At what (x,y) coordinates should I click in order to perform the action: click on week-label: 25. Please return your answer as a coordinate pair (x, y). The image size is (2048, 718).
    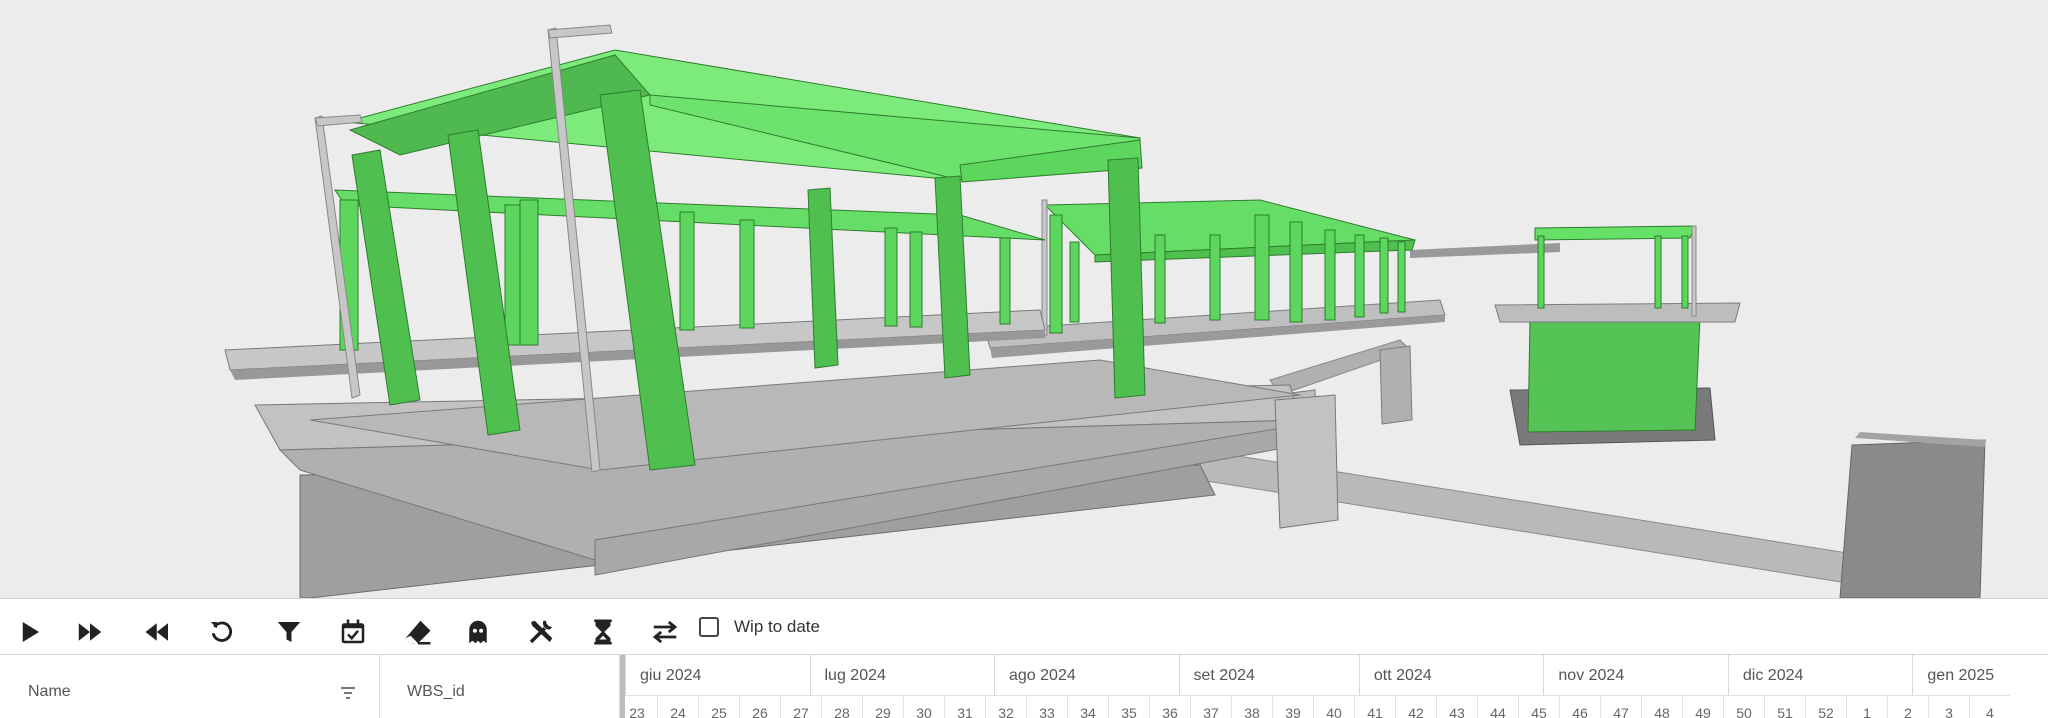
    Looking at the image, I should click on (719, 711).